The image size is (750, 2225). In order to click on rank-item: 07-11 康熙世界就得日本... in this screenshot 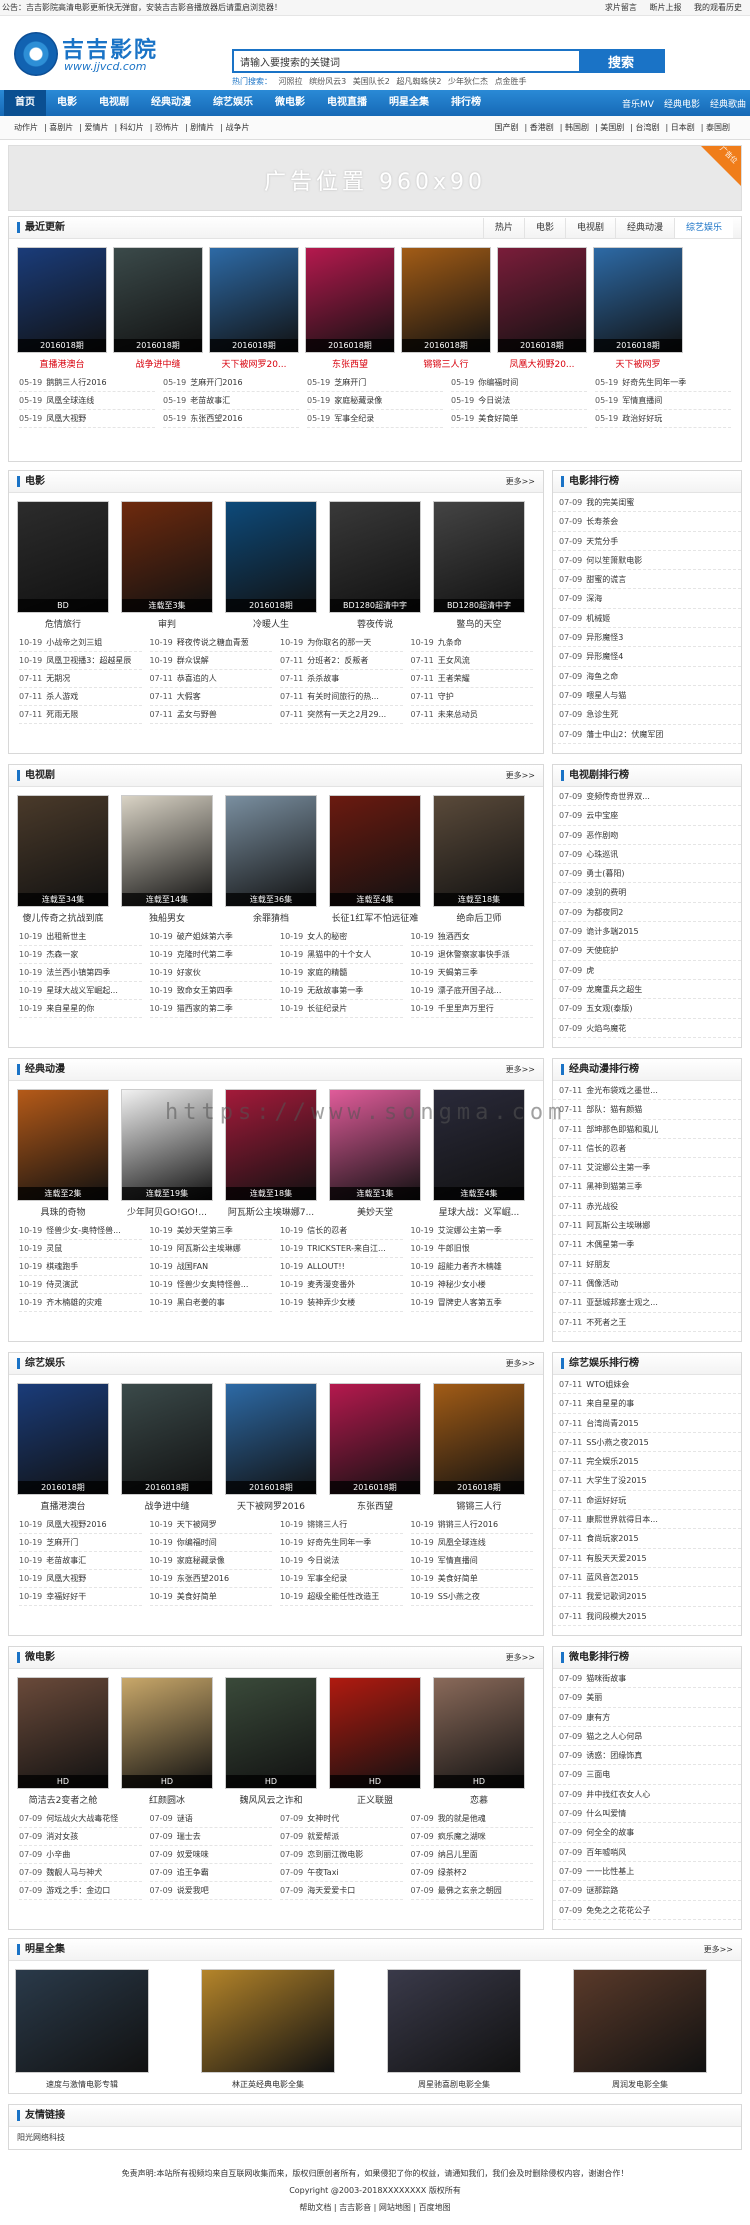, I will do `click(647, 1520)`.